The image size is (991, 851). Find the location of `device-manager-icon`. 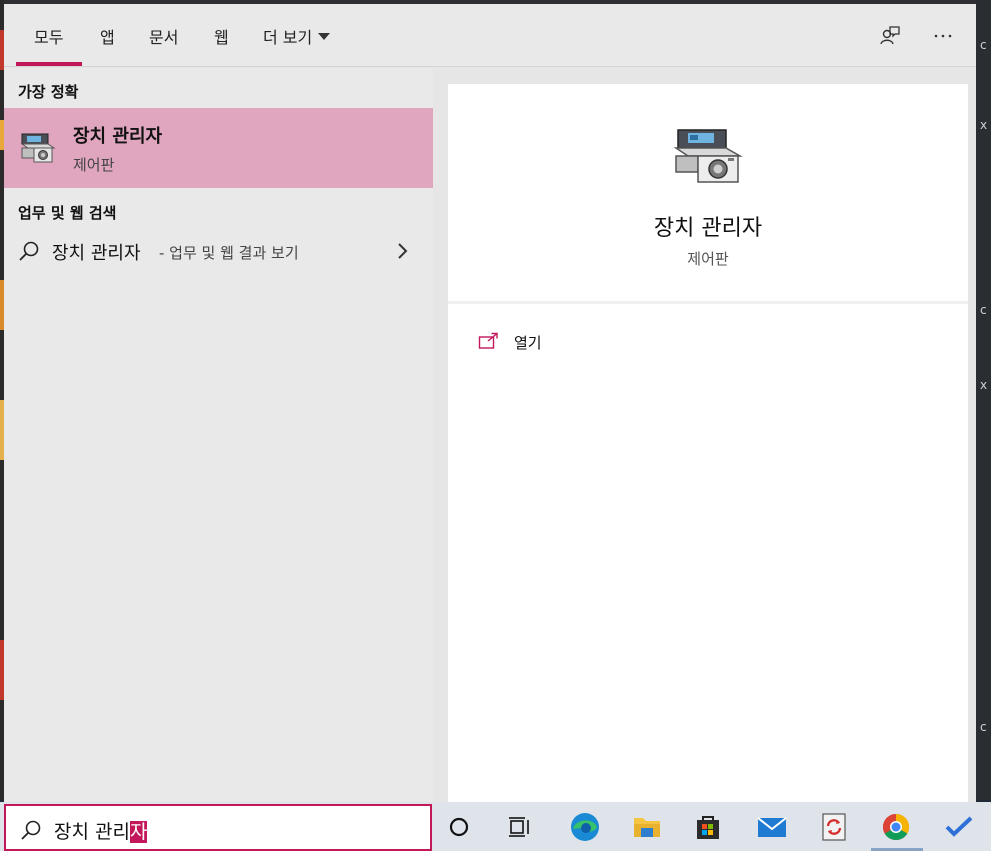

device-manager-icon is located at coordinates (38, 150).